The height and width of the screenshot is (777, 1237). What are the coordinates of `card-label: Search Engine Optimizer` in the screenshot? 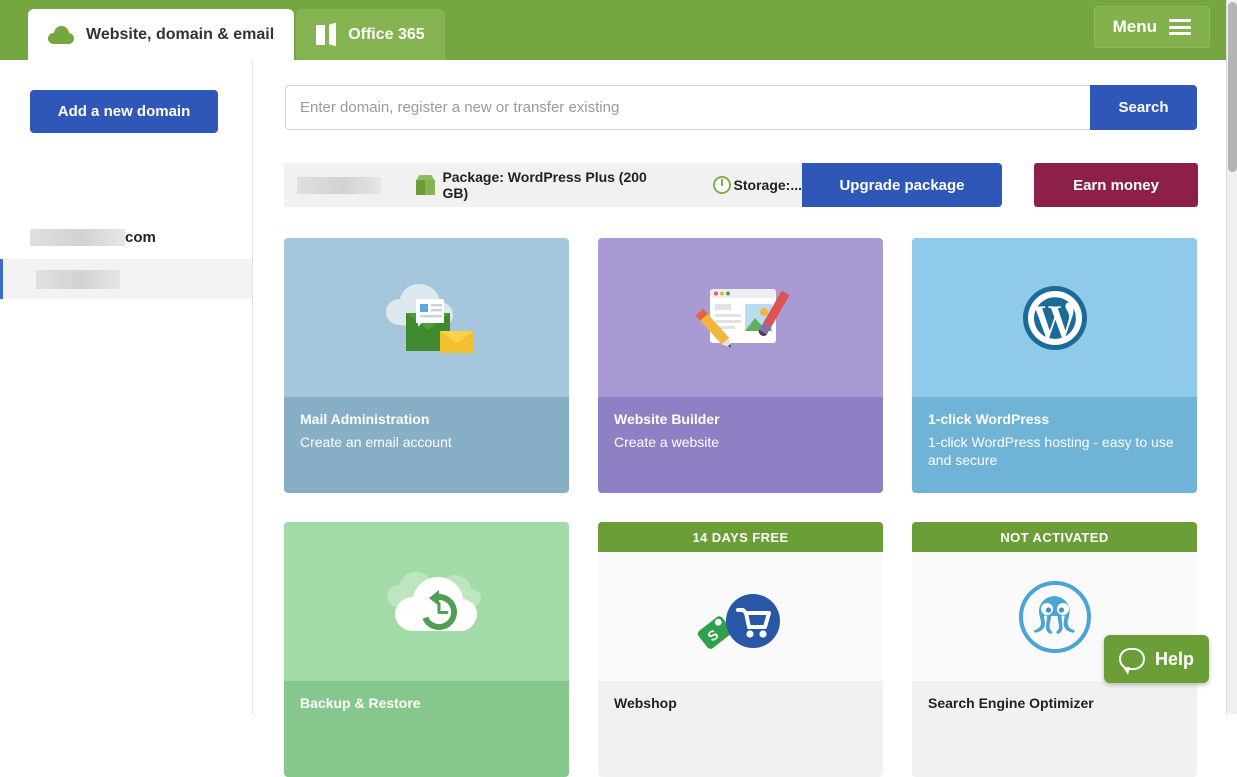 It's located at (1054, 729).